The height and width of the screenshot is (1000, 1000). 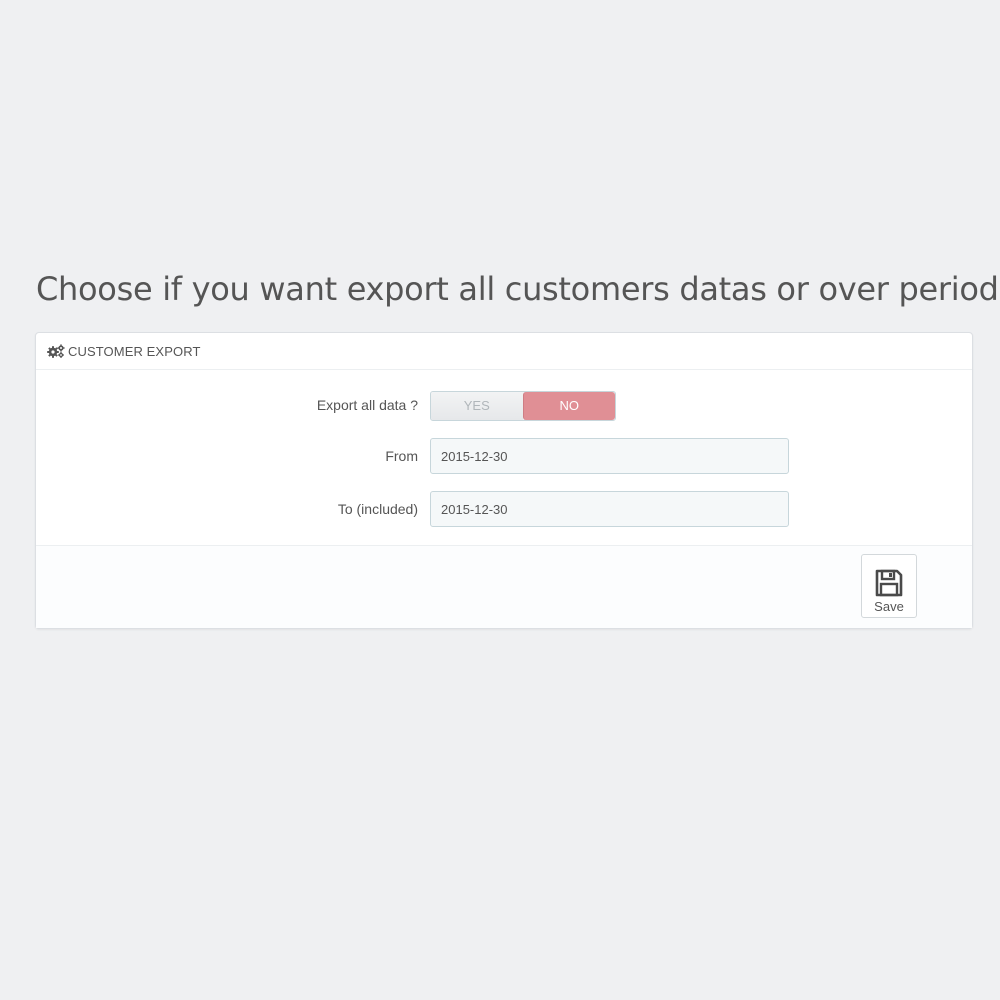 I want to click on cogs-icon, so click(x=56, y=351).